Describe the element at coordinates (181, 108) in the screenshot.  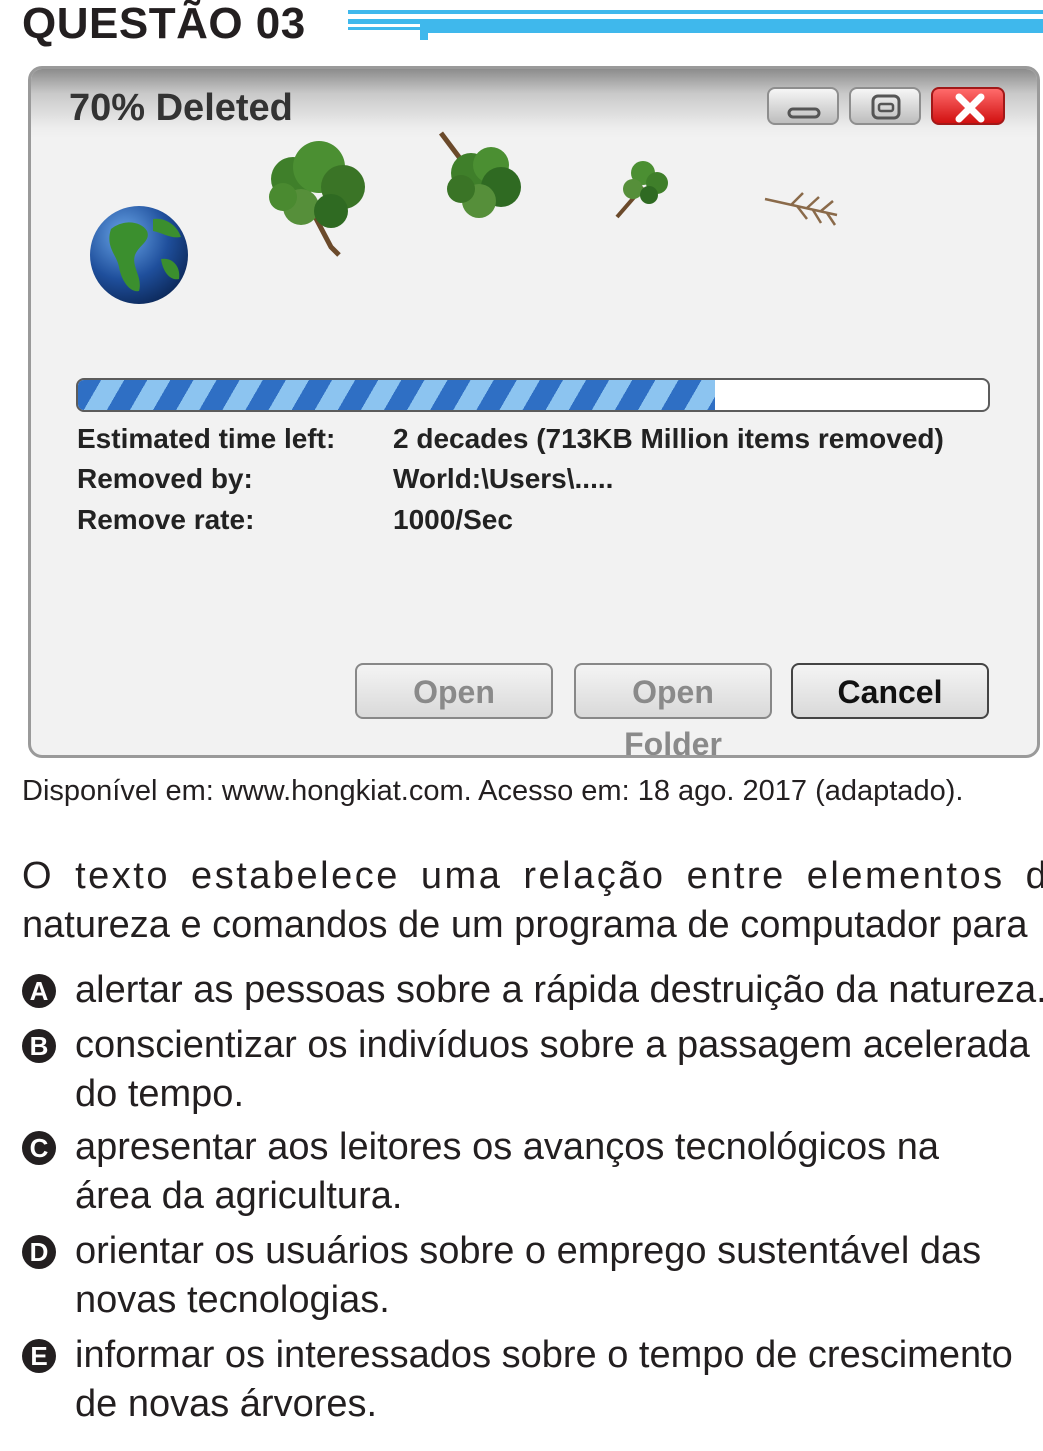
I see `dialog-title: 70% Deleted` at that location.